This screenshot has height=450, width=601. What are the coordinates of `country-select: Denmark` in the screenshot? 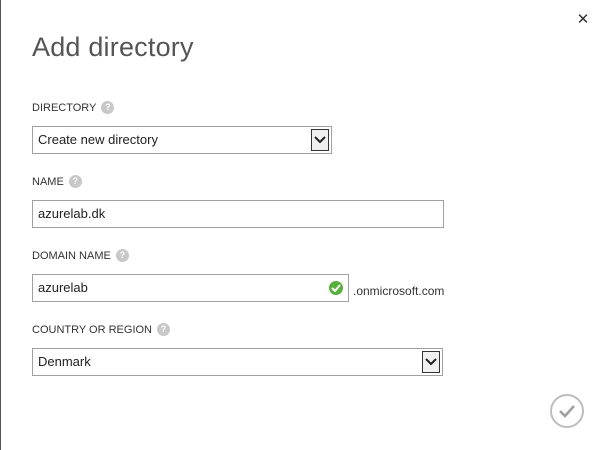 It's located at (237, 362).